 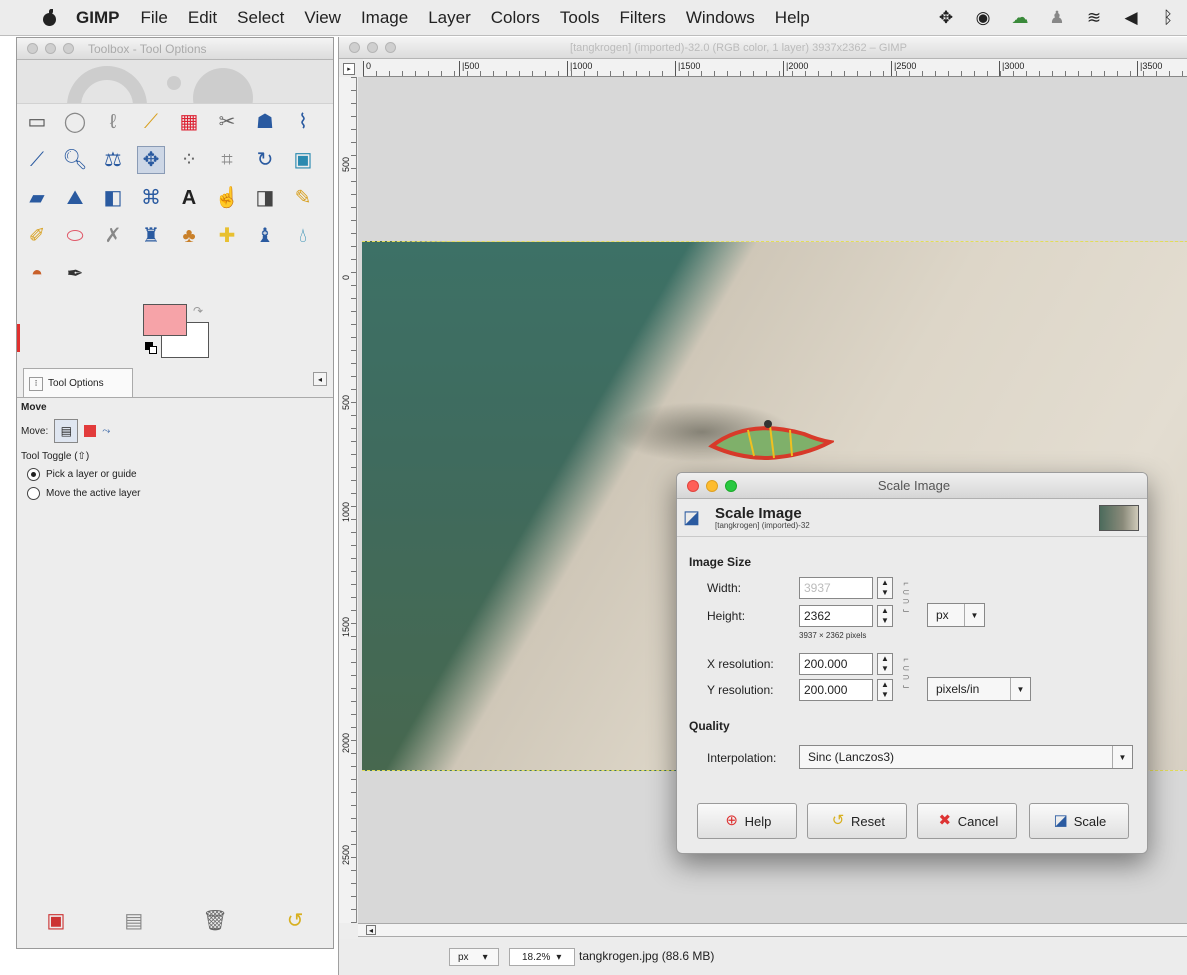 What do you see at coordinates (1020, 18) in the screenshot?
I see `cloud-icon: ☁` at bounding box center [1020, 18].